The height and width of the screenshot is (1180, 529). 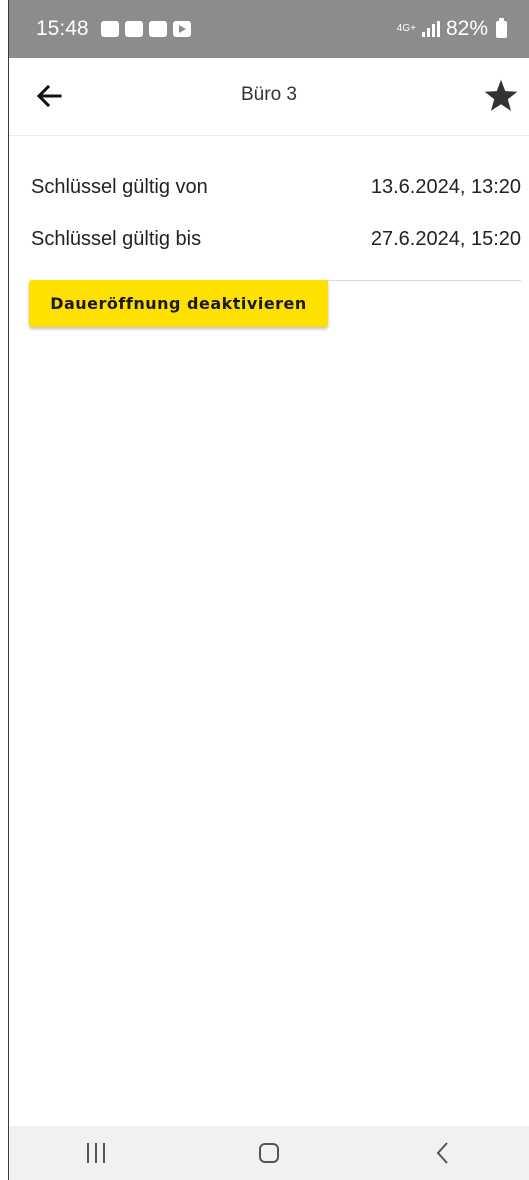 I want to click on valid-from-label: Schlüssel gültig von, so click(x=119, y=186).